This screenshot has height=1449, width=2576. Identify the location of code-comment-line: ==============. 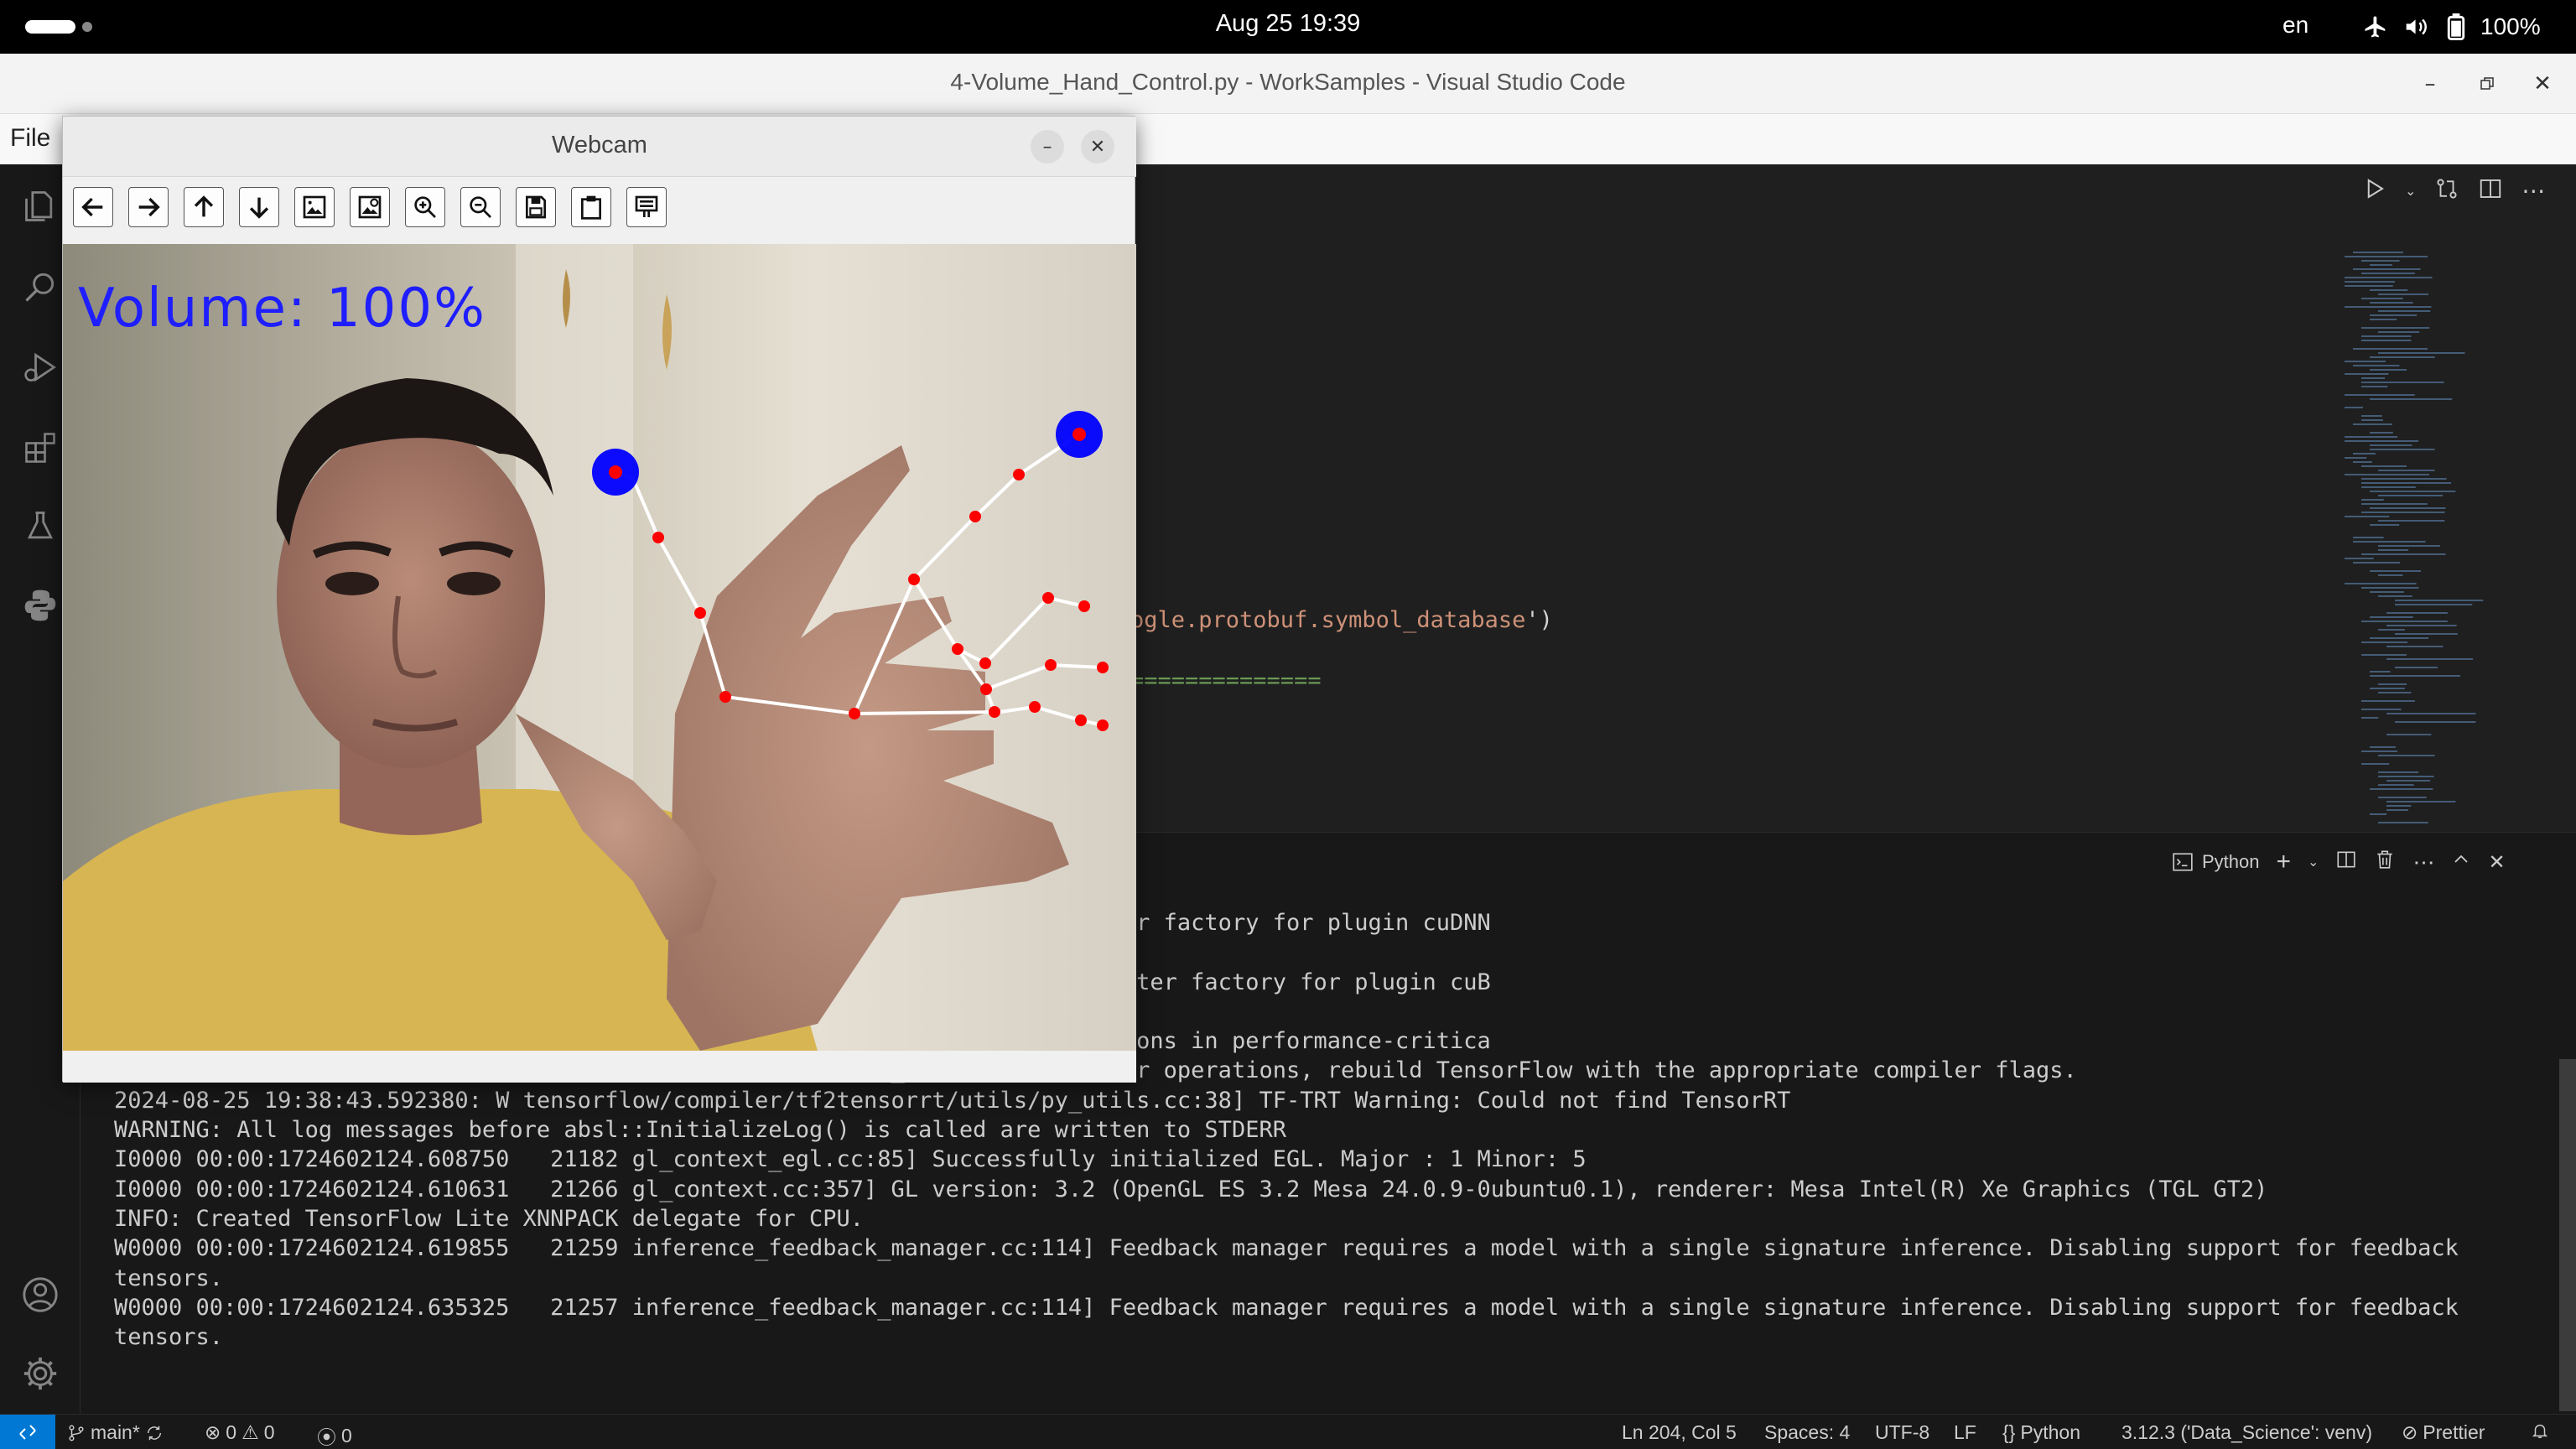
(1226, 680).